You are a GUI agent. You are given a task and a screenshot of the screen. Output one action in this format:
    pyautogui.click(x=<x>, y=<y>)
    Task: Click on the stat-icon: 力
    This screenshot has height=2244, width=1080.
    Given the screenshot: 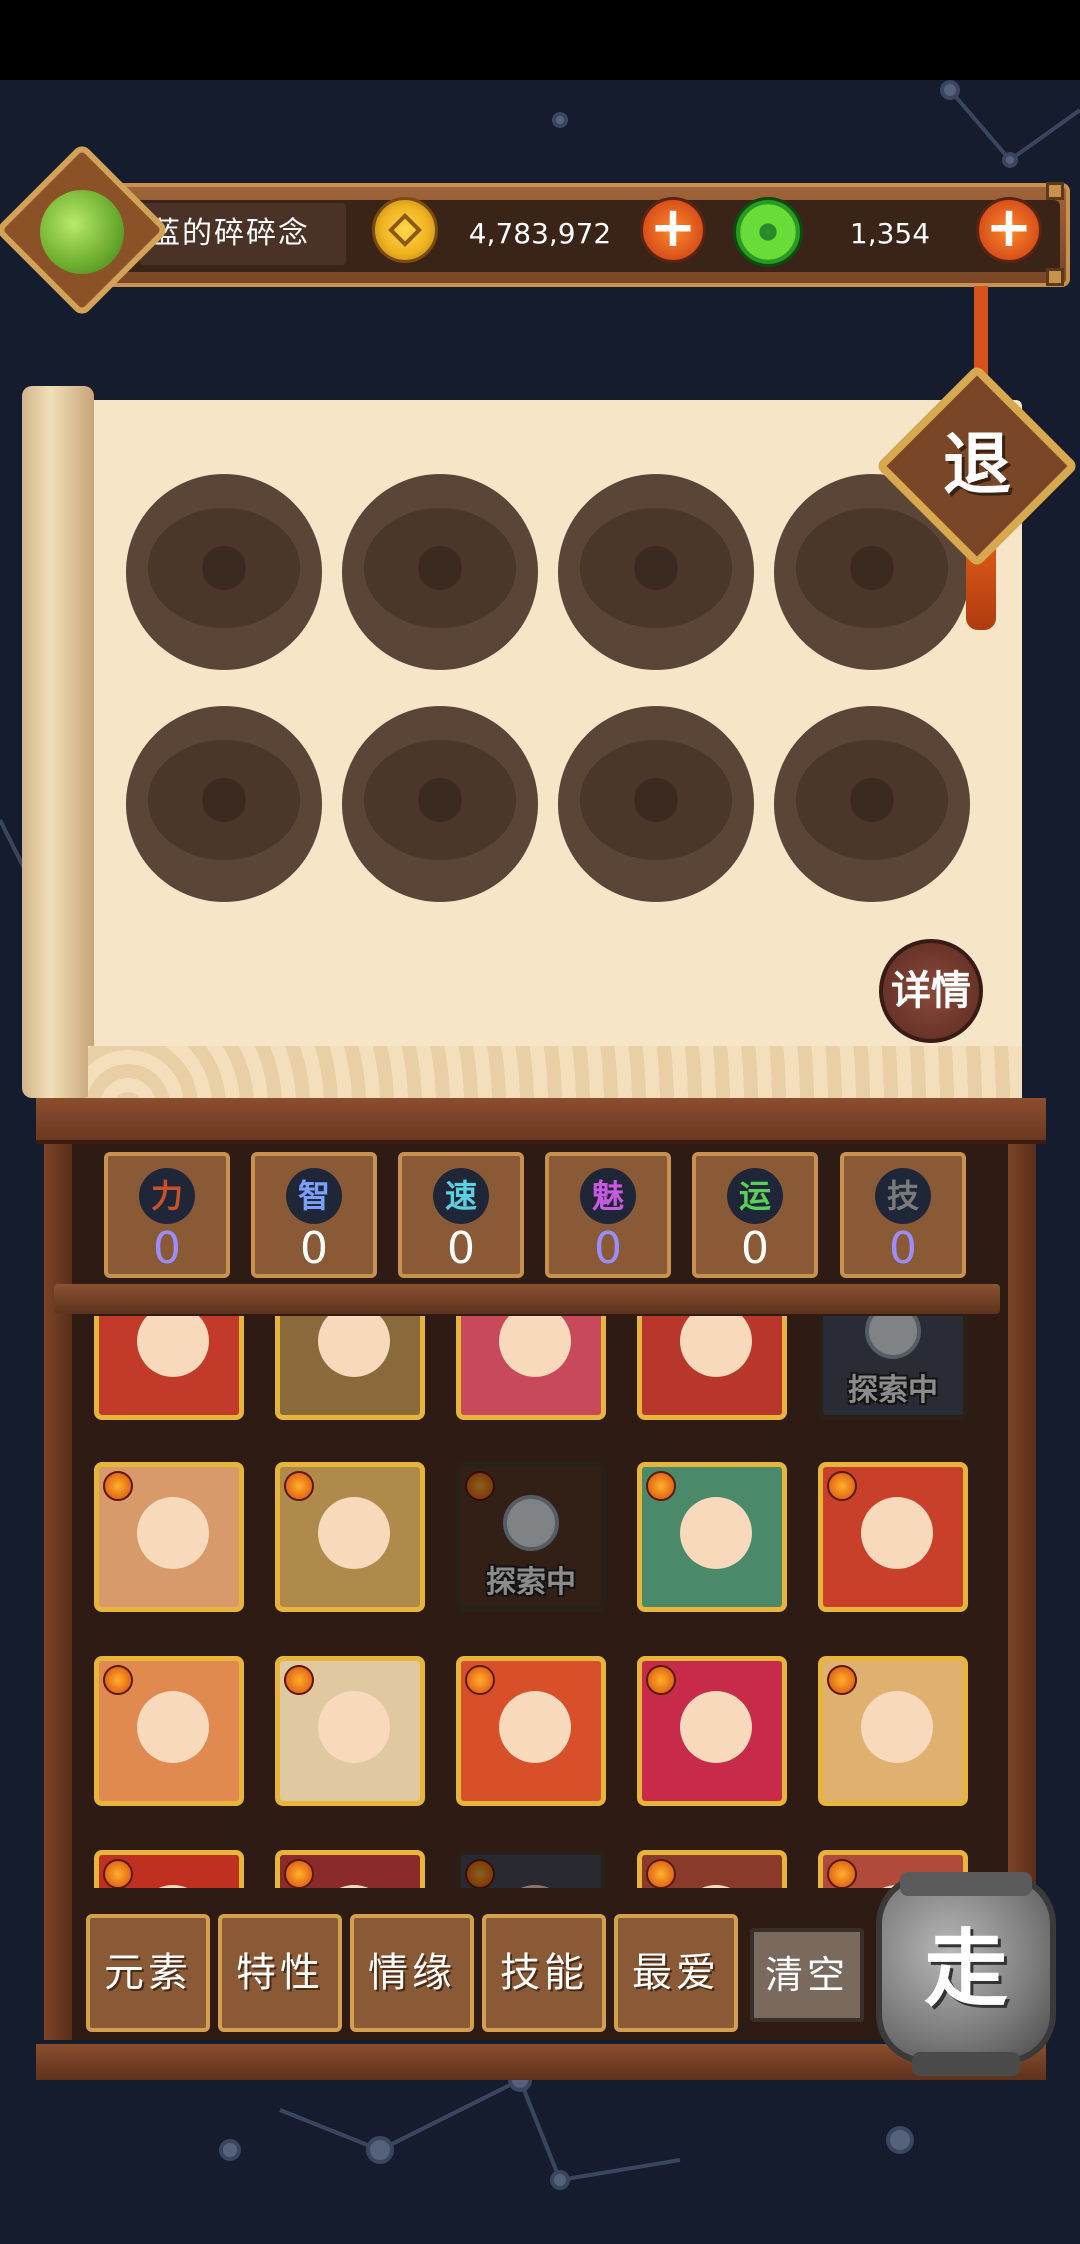 What is the action you would take?
    pyautogui.click(x=167, y=1196)
    